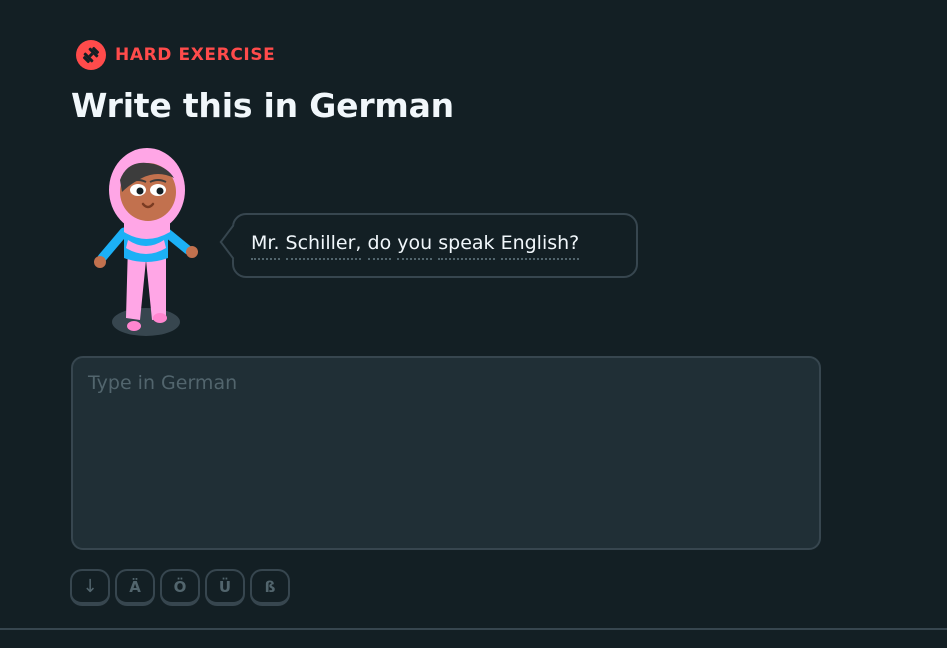 This screenshot has height=648, width=947. What do you see at coordinates (90, 587) in the screenshot?
I see `collapse-keys-button: ↓` at bounding box center [90, 587].